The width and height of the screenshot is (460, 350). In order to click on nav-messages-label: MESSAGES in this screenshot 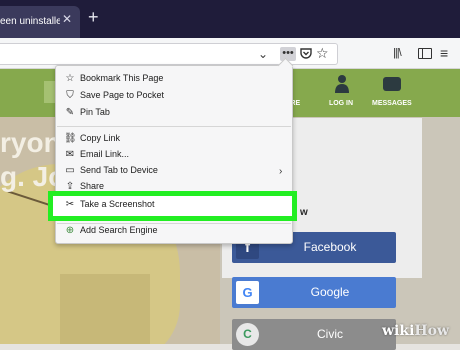, I will do `click(392, 103)`.